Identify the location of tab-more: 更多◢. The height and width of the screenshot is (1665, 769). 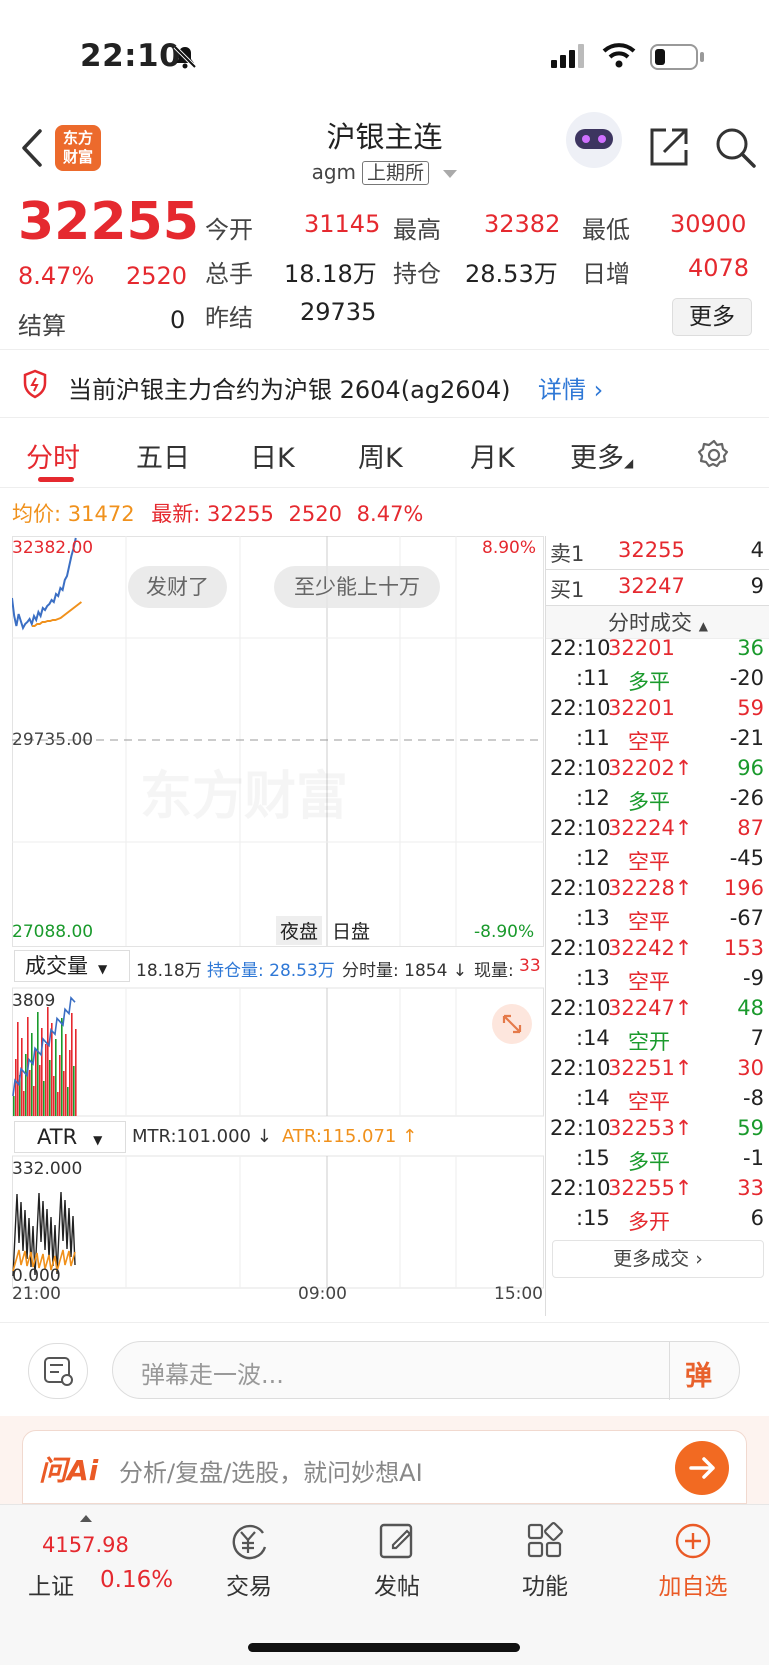
(601, 455).